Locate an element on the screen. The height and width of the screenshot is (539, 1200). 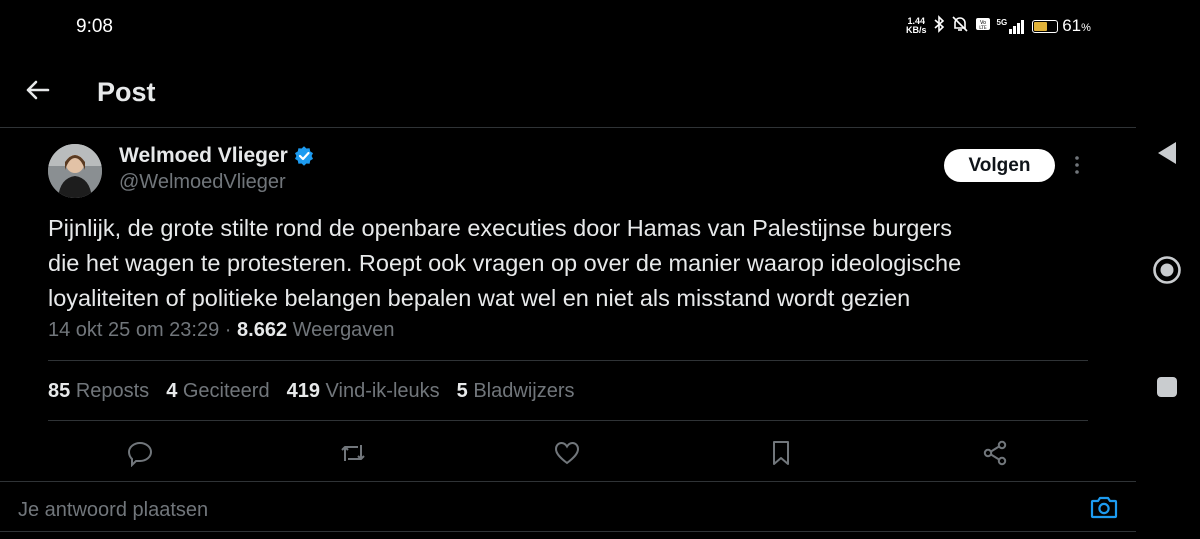
back-button is located at coordinates (38, 90).